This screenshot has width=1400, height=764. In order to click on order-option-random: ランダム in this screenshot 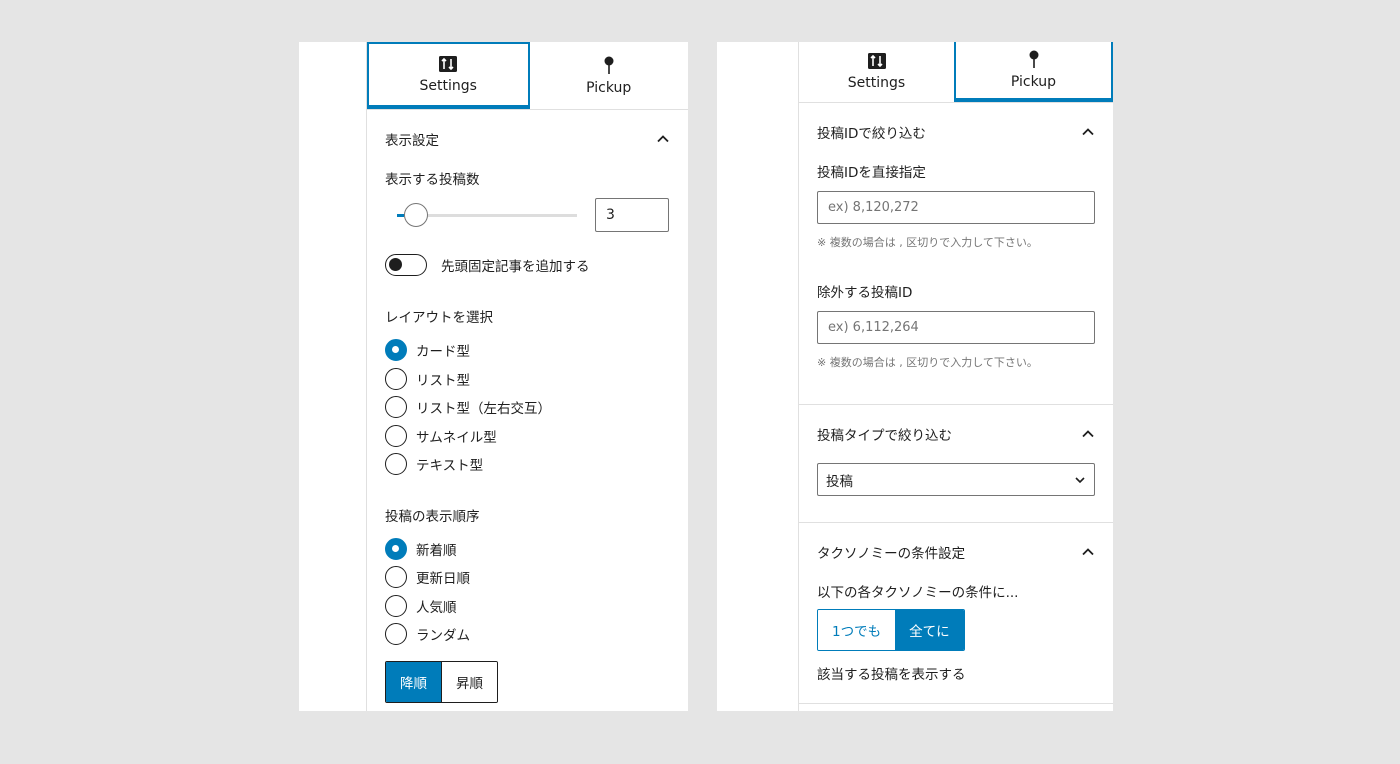, I will do `click(527, 634)`.